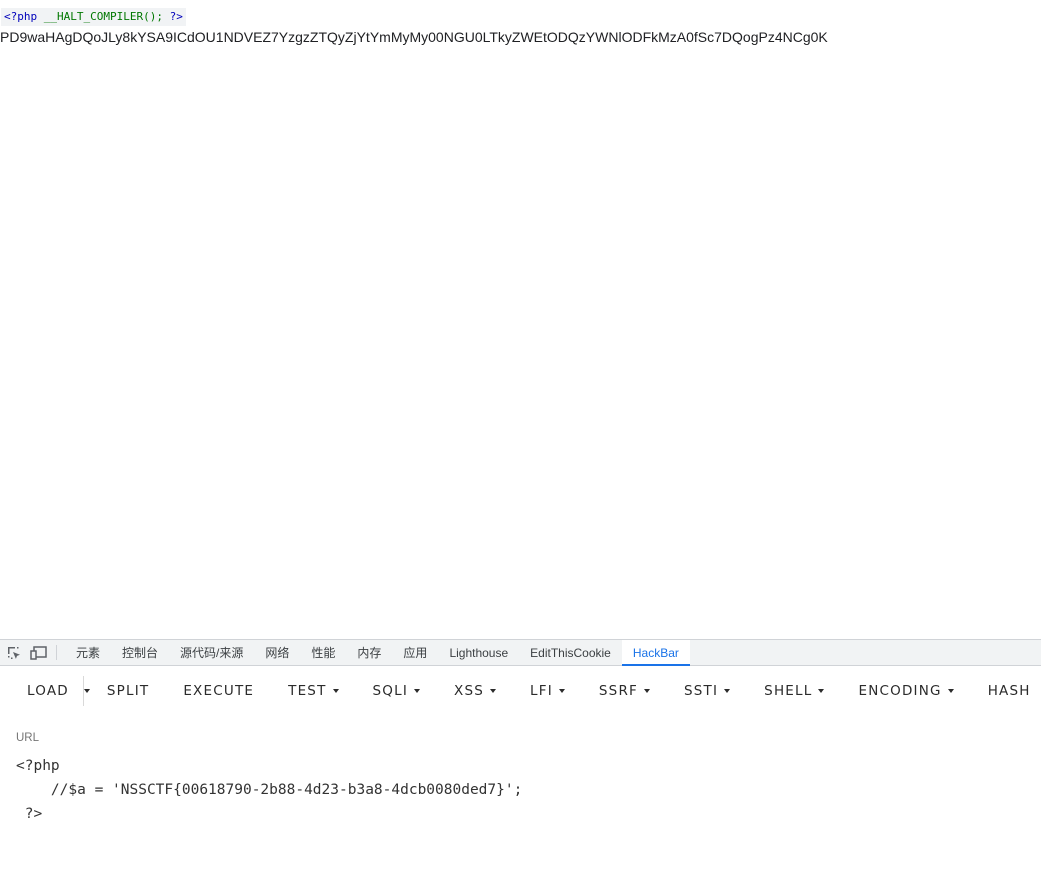  I want to click on xss-menu-button: XSS, so click(475, 691).